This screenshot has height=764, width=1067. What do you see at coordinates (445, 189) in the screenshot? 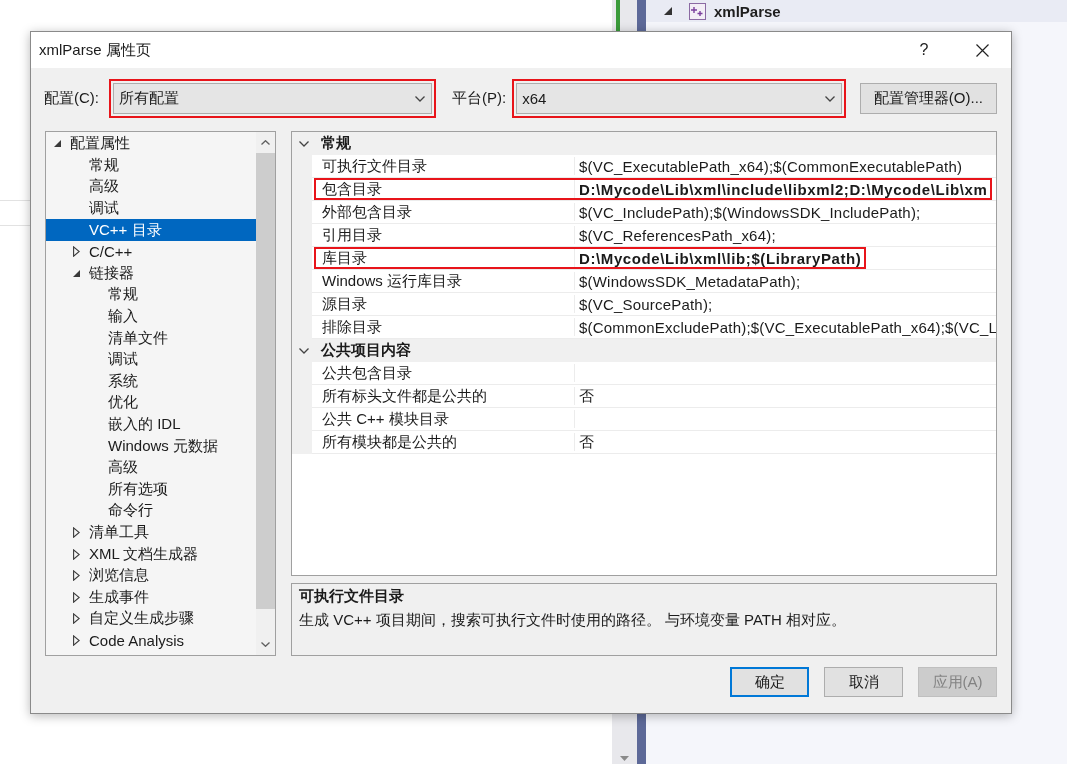
I see `property-name: 包含目录` at bounding box center [445, 189].